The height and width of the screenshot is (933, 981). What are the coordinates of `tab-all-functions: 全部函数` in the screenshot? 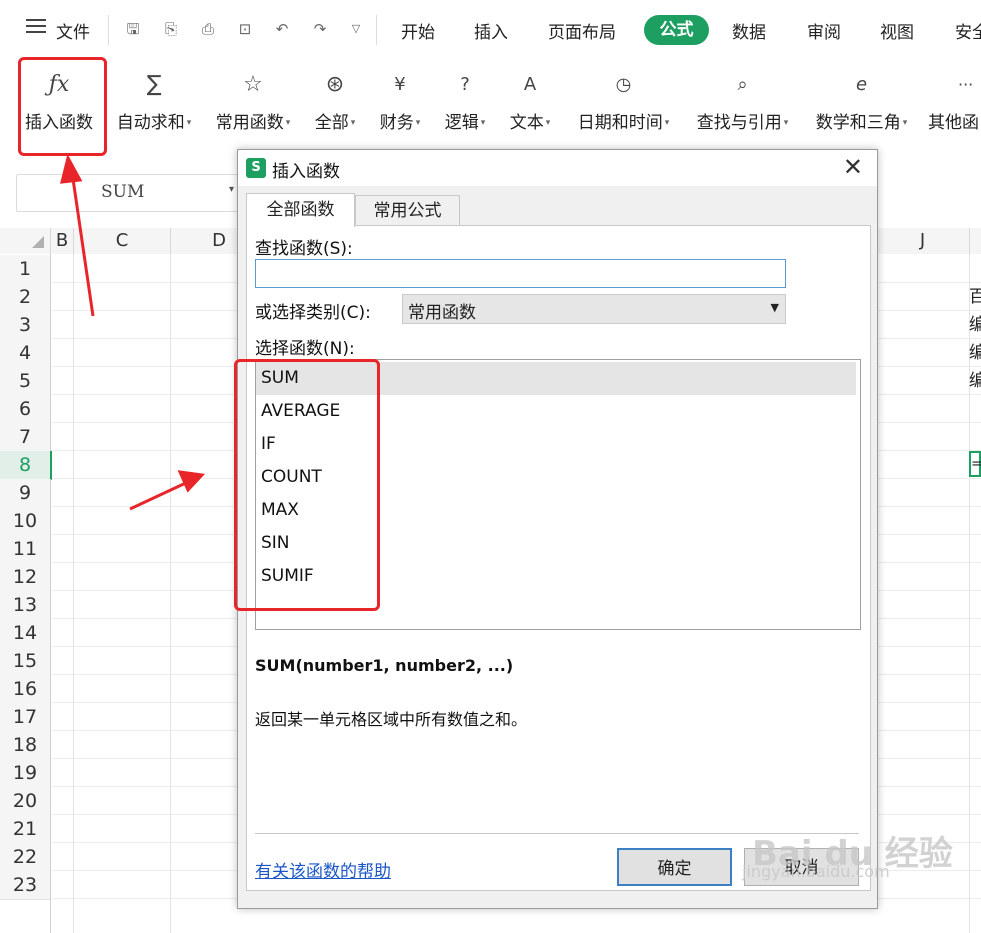 It's located at (300, 210).